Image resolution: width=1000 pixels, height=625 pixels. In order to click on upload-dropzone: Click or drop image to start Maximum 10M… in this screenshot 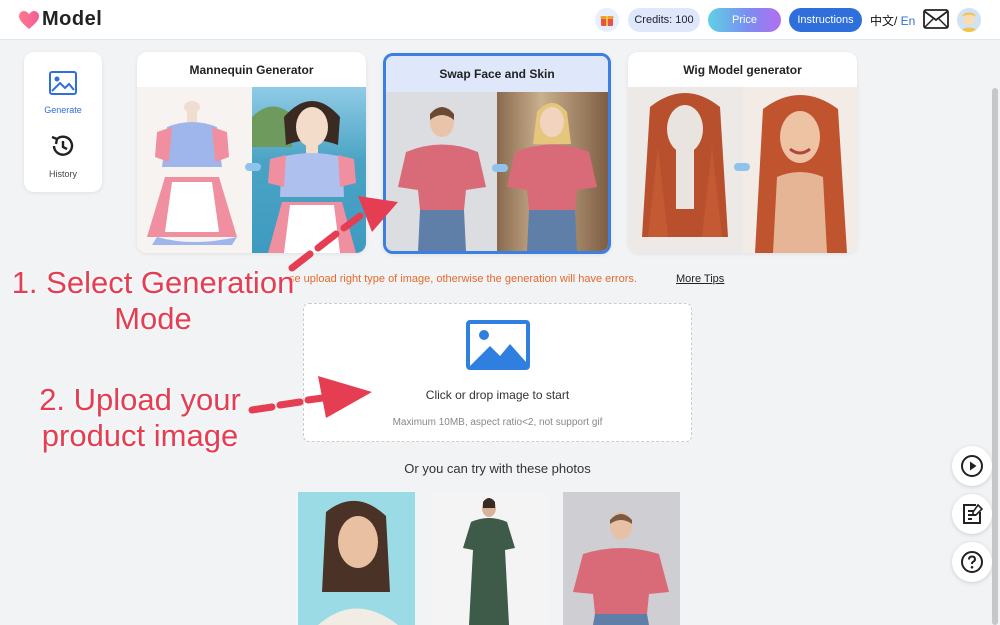, I will do `click(497, 372)`.